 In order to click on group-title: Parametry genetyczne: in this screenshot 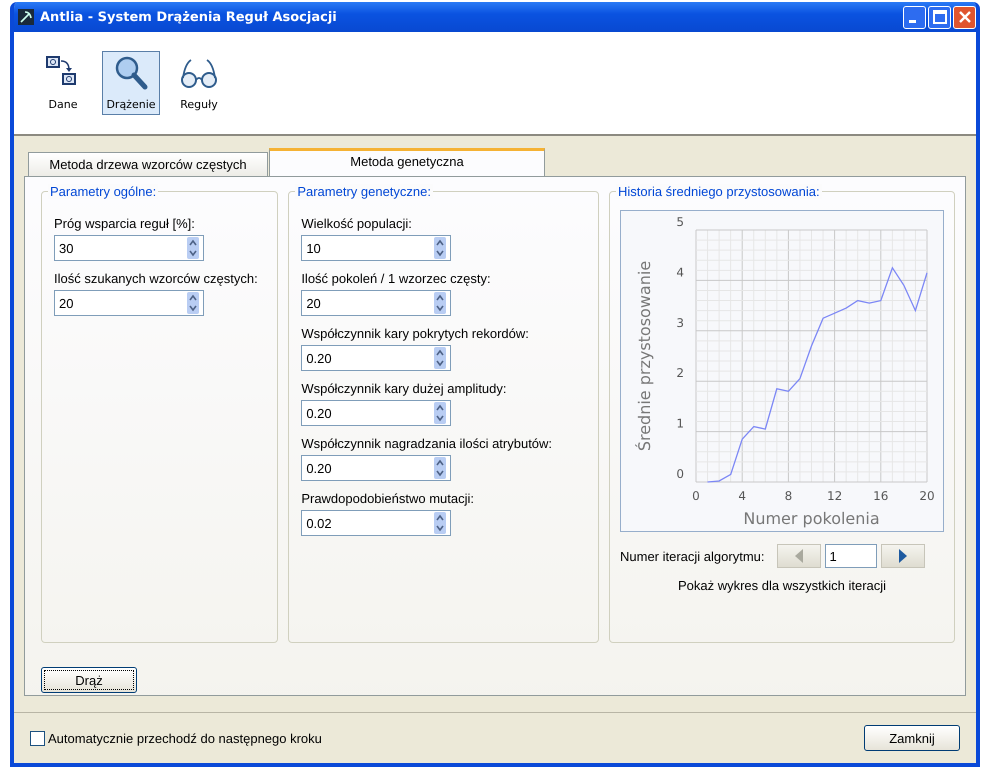, I will do `click(364, 191)`.